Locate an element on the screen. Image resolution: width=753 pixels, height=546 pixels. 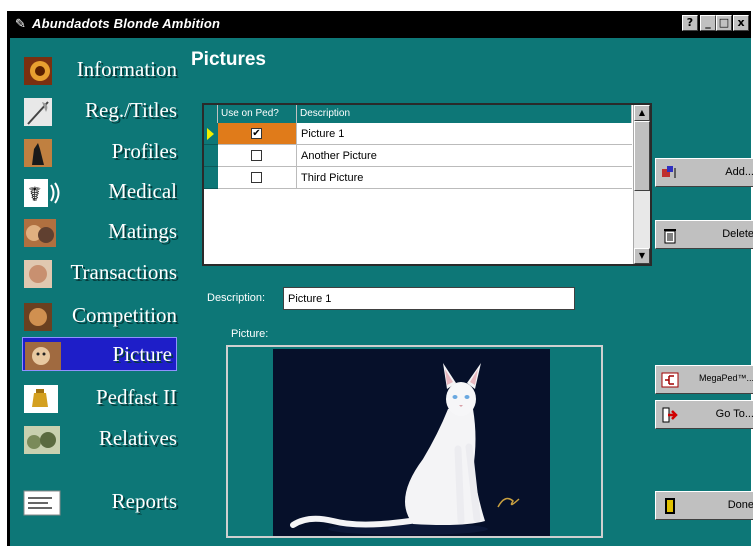
nav-item-profiles: Profiles is located at coordinates (99, 152).